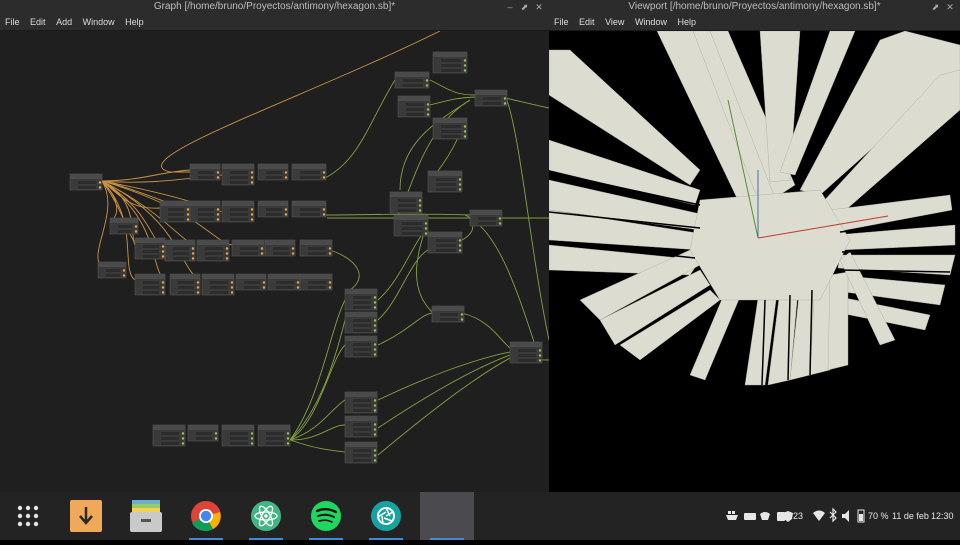 This screenshot has width=960, height=545. What do you see at coordinates (861, 516) in the screenshot?
I see `battery-icon` at bounding box center [861, 516].